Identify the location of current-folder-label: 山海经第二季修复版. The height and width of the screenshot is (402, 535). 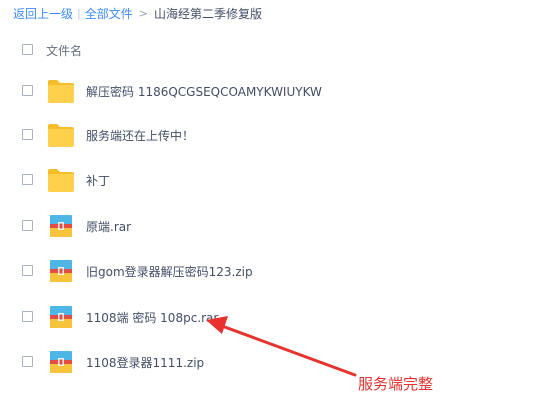
(207, 13).